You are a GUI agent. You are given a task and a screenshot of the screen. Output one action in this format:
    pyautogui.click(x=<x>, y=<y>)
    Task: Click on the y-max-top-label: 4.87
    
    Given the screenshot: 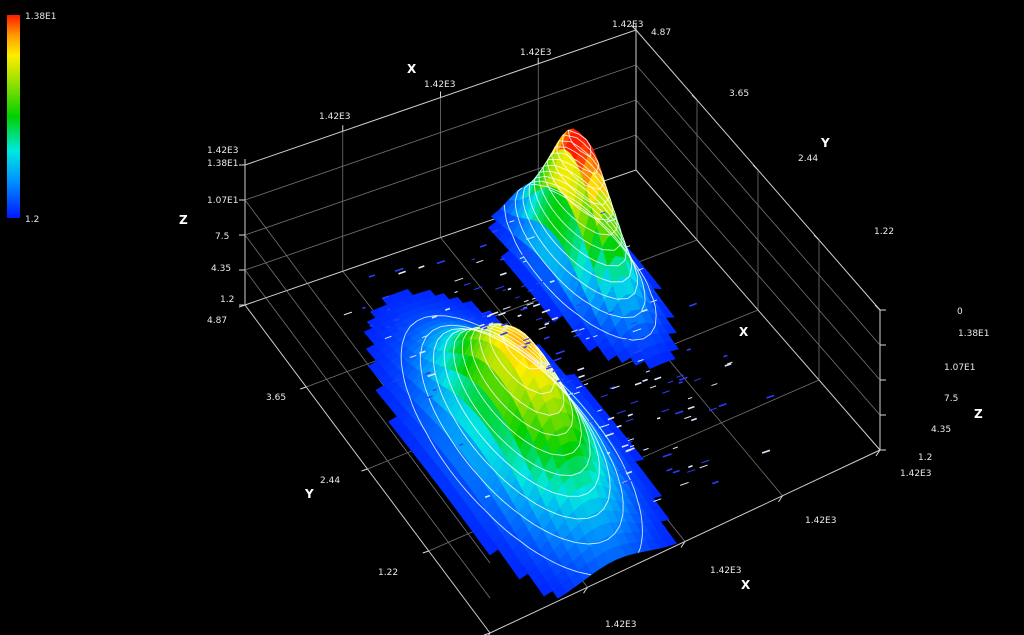 What is the action you would take?
    pyautogui.click(x=661, y=33)
    